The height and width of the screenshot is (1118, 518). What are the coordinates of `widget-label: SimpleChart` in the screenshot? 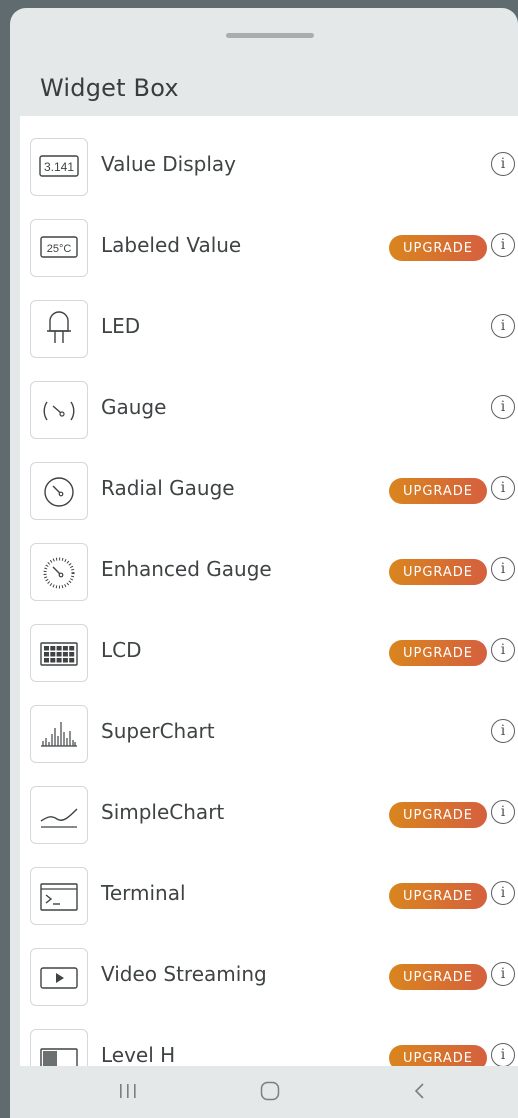 It's located at (163, 812).